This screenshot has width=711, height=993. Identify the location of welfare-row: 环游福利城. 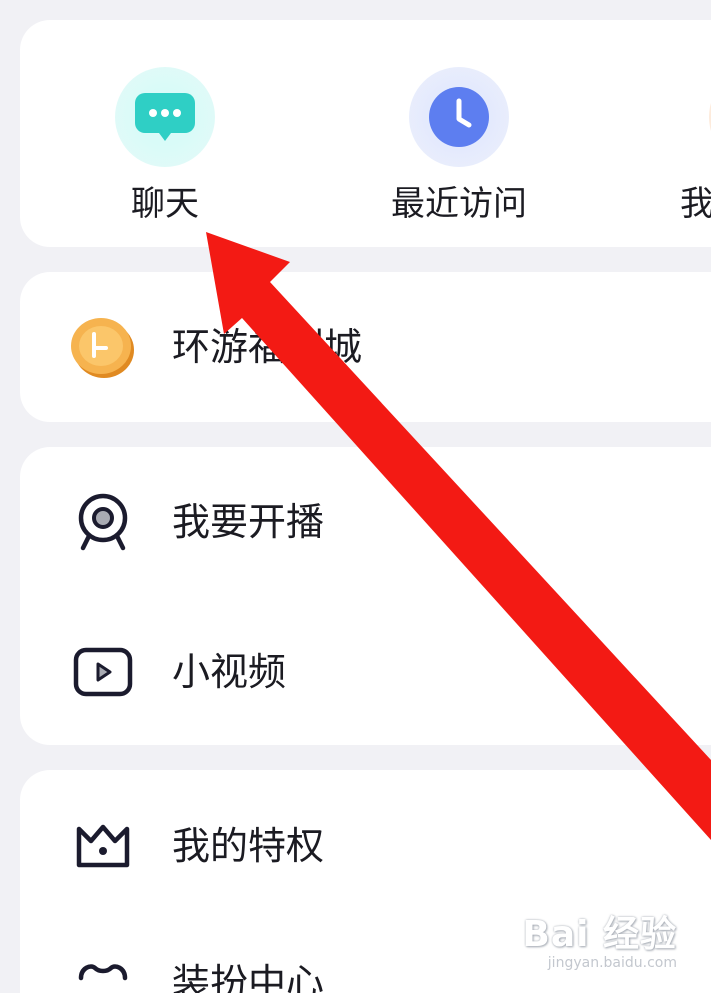
(215, 347).